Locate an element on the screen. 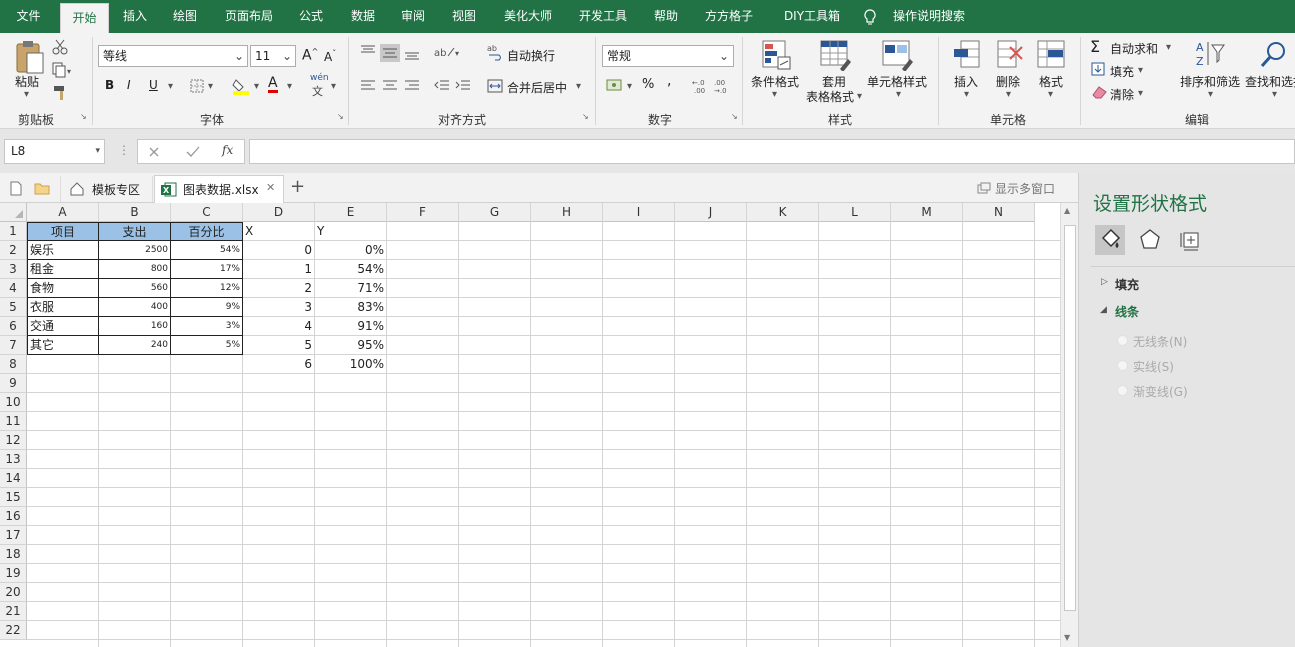 The height and width of the screenshot is (647, 1295). row-header-4: 4 is located at coordinates (13, 288).